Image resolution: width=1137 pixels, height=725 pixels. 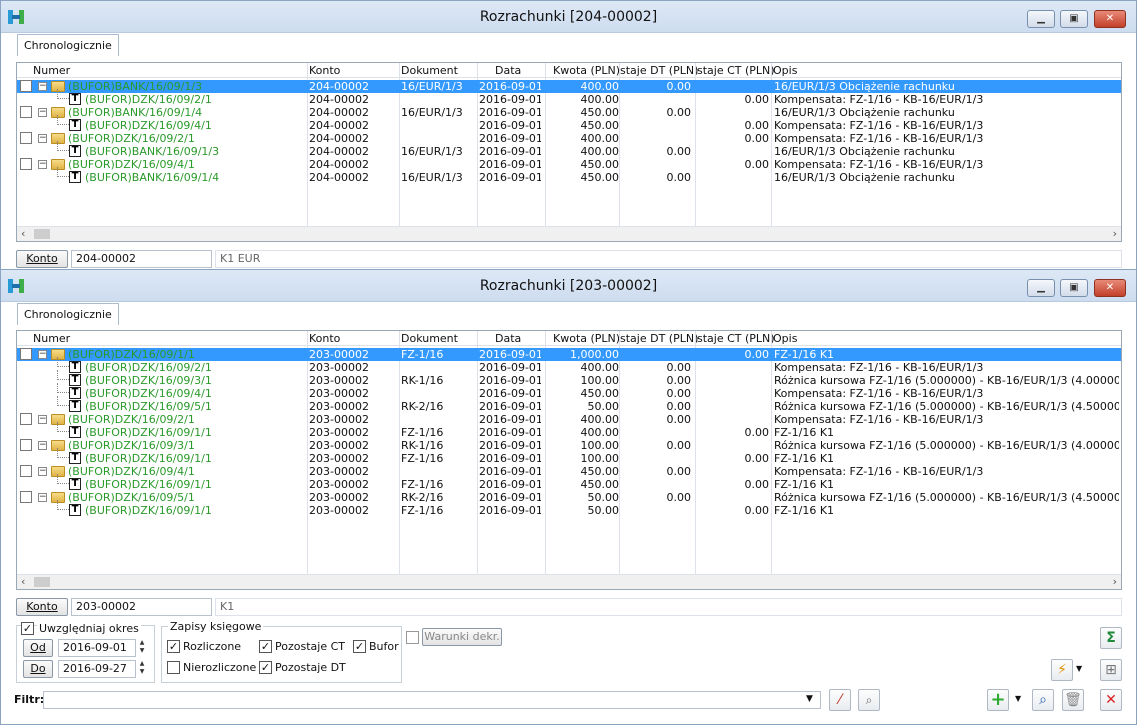 I want to click on add-dropdown-icon: ▼, so click(x=1018, y=698).